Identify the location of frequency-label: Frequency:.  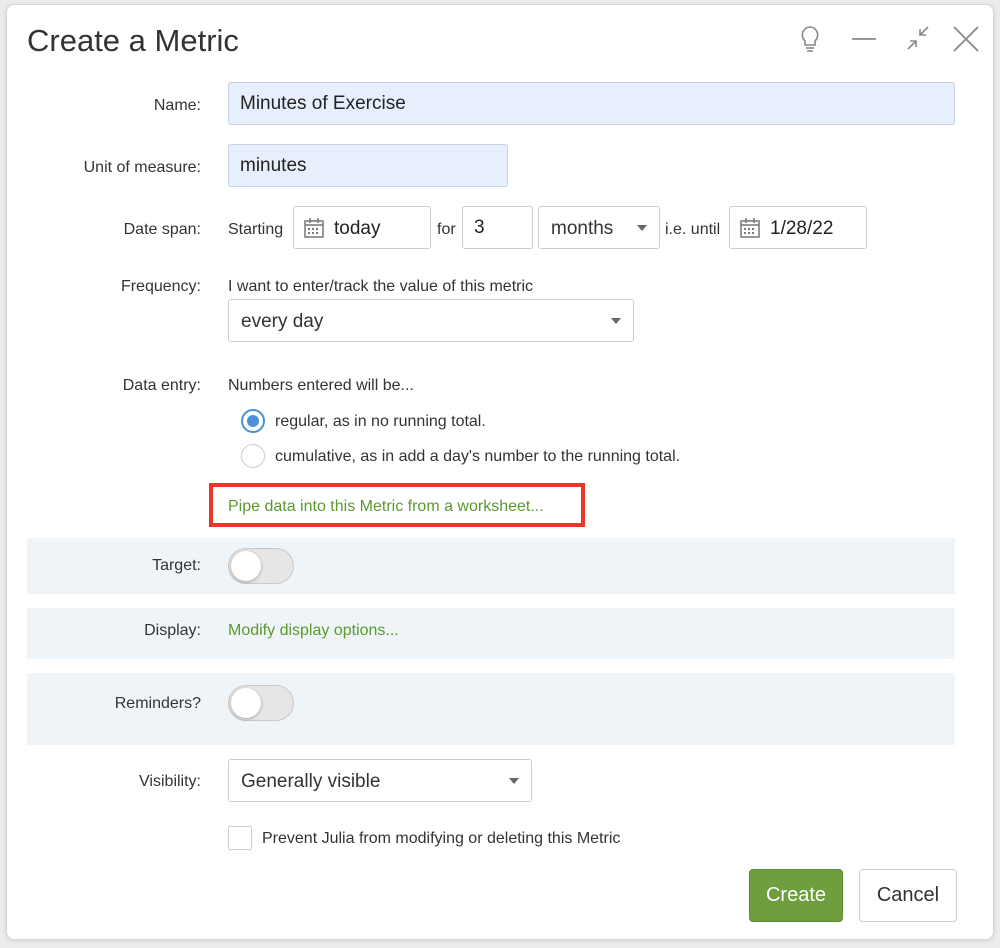
(160, 286).